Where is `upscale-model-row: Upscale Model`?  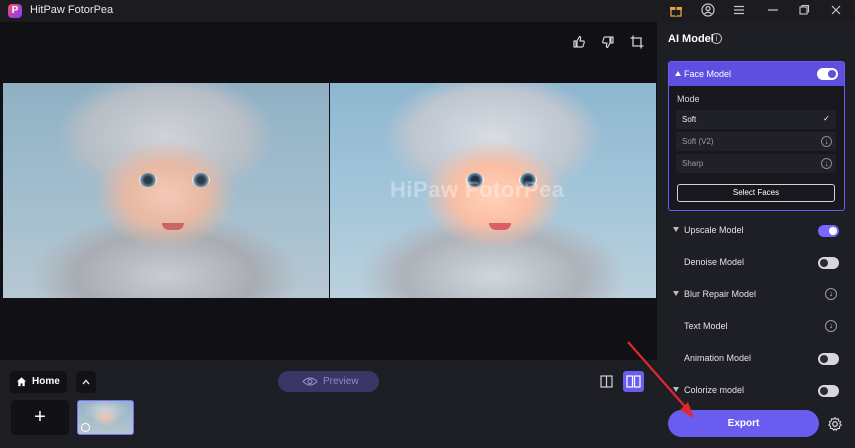
upscale-model-row: Upscale Model is located at coordinates (756, 231).